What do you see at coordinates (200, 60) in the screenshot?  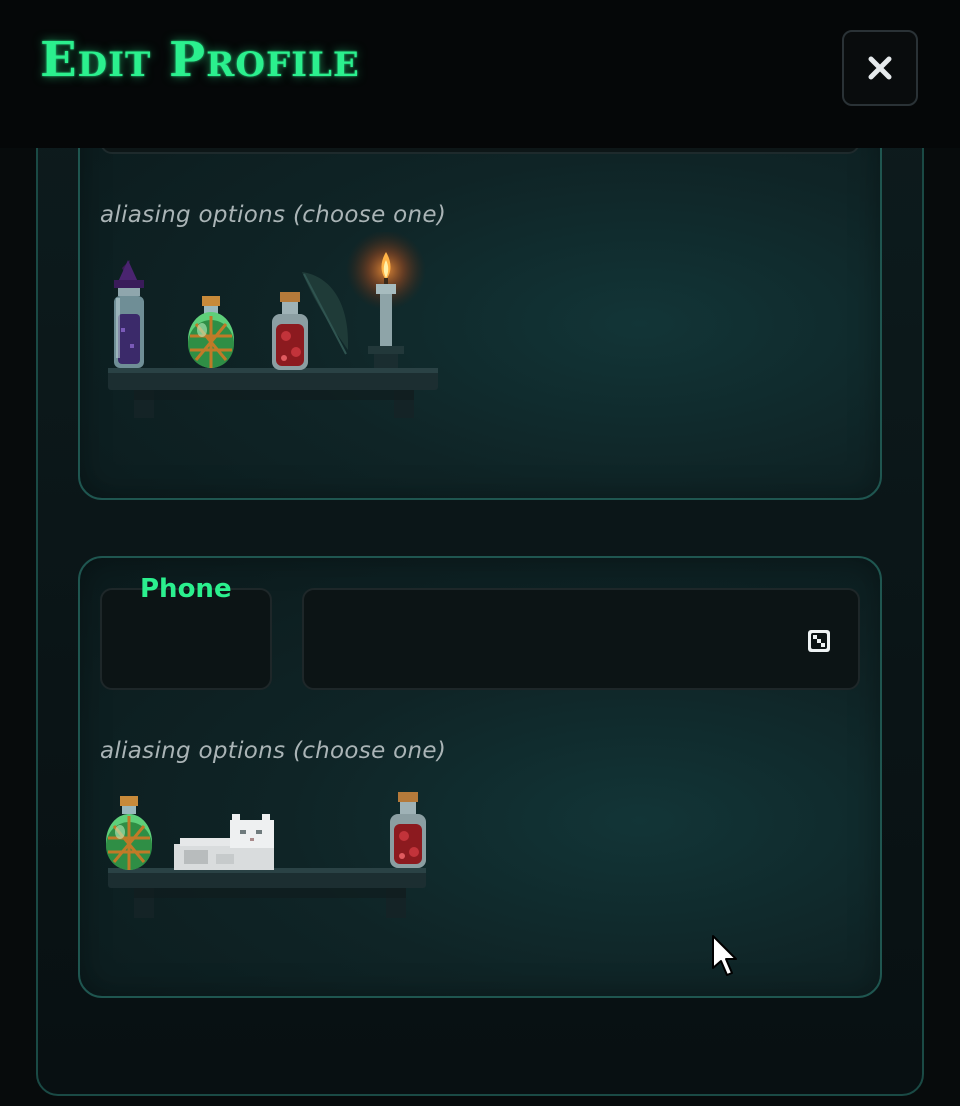 I see `page-title: Edit Profile` at bounding box center [200, 60].